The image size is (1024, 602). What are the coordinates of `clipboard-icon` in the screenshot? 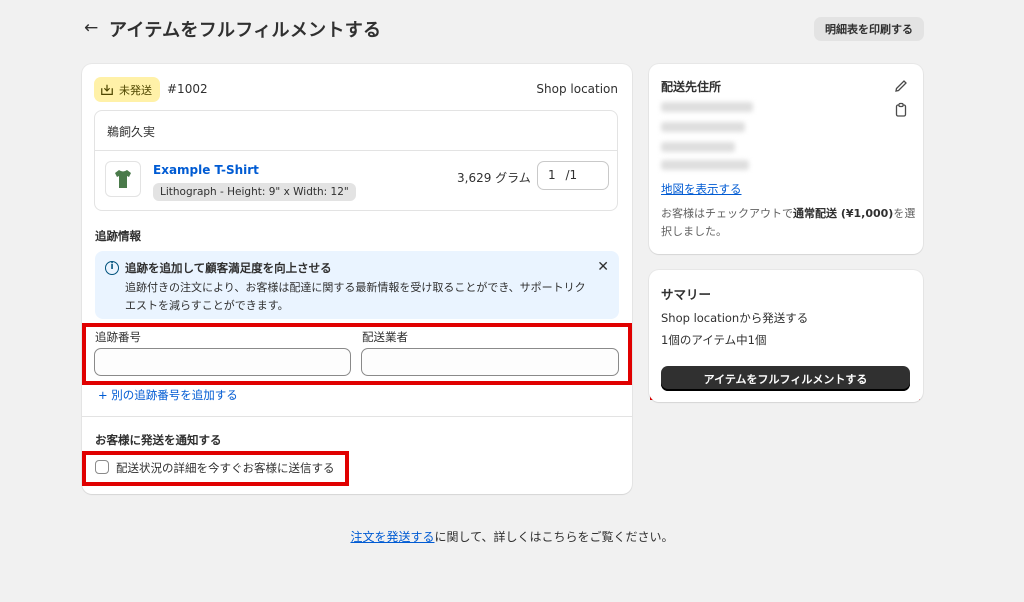 It's located at (901, 110).